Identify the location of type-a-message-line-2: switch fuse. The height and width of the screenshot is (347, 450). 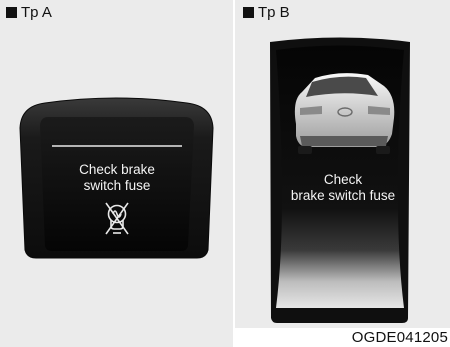
(117, 185).